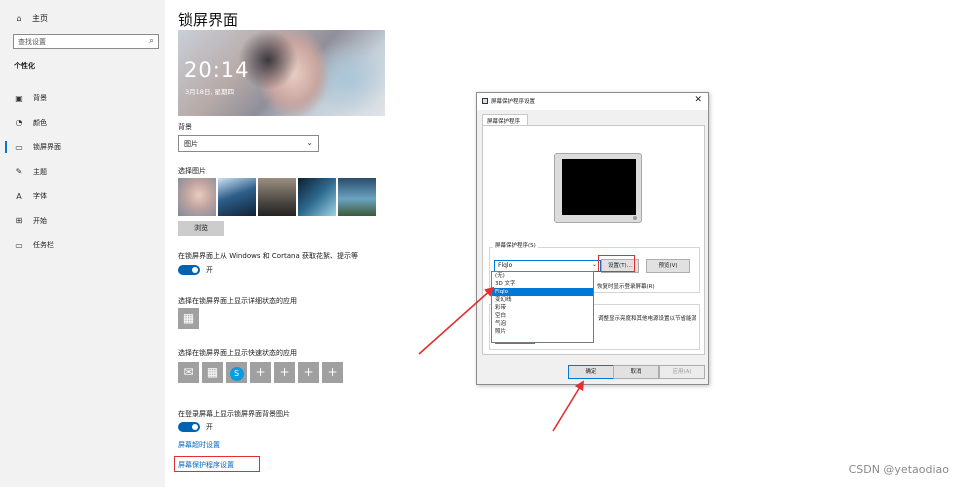 The height and width of the screenshot is (487, 965). Describe the element at coordinates (485, 101) in the screenshot. I see `window-icon` at that location.